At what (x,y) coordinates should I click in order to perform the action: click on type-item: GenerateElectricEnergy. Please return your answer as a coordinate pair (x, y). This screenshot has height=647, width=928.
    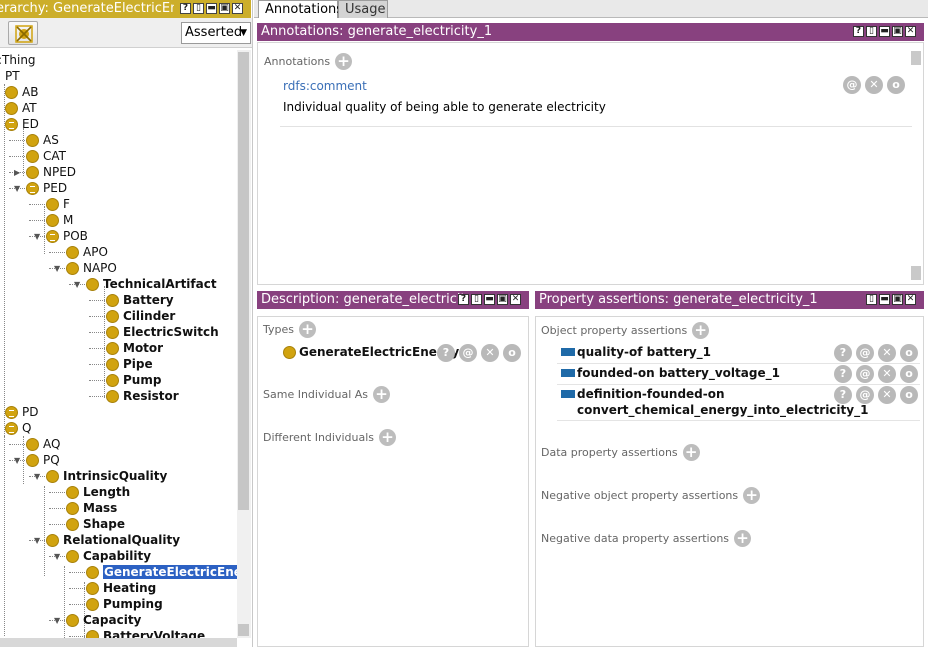
    Looking at the image, I should click on (371, 352).